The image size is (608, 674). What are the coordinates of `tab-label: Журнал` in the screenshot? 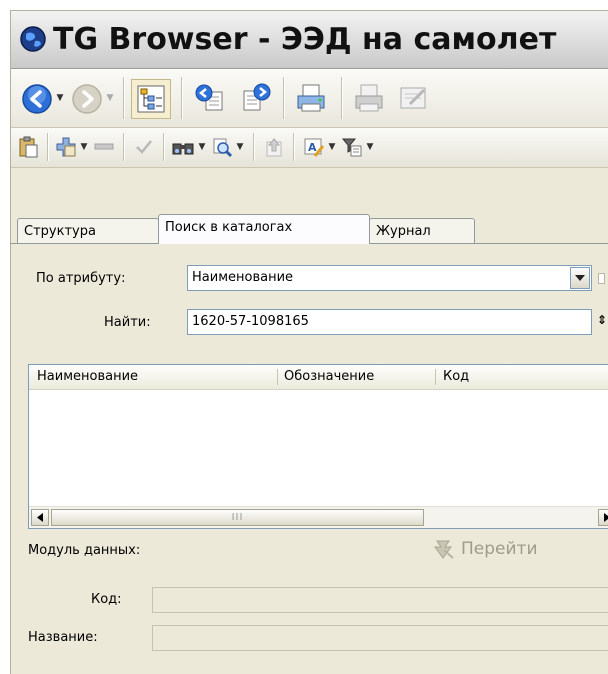 It's located at (403, 231).